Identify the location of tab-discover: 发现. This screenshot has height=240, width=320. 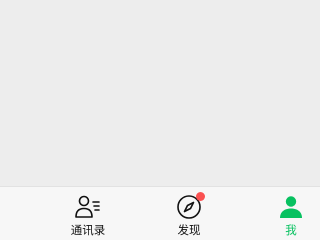
(189, 213).